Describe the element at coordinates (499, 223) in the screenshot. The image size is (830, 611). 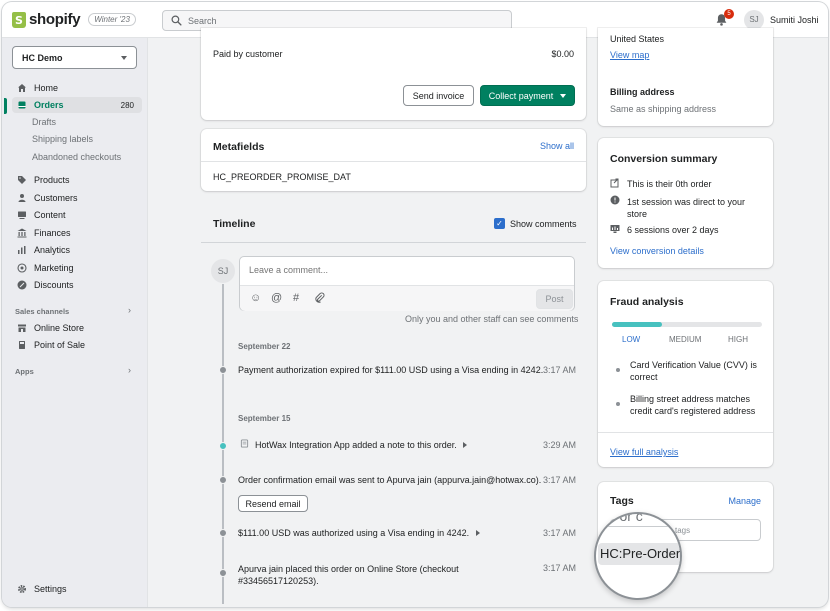
I see `show-comments-checkbox: ✓` at that location.